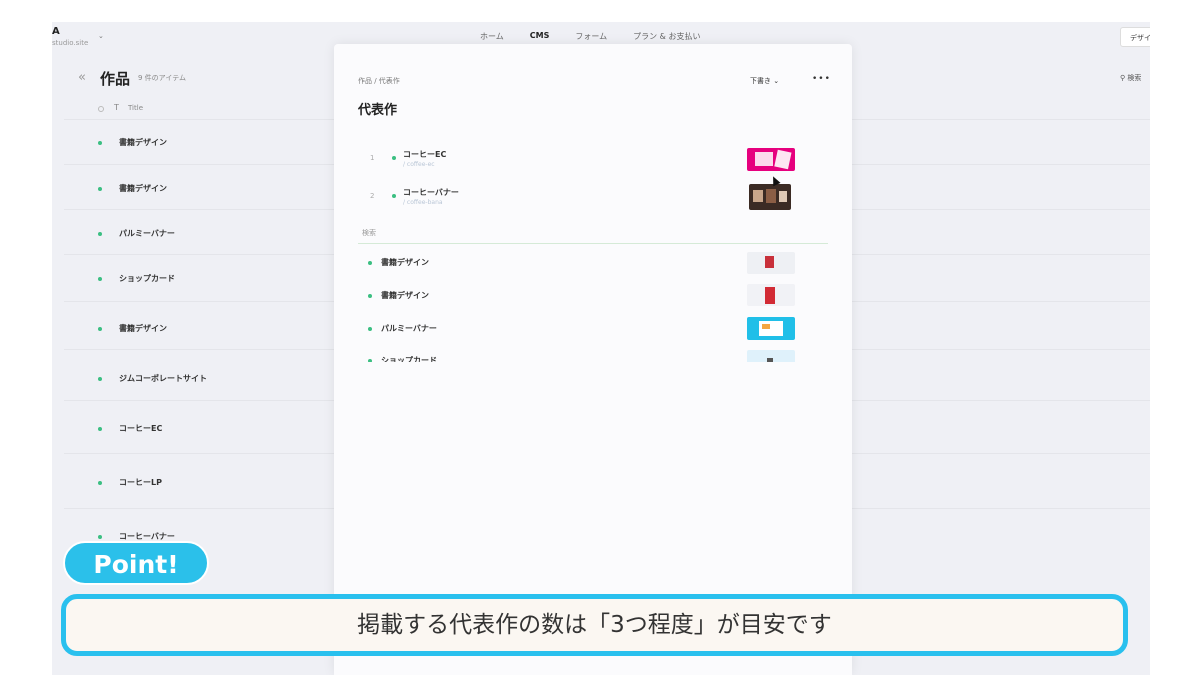 The image size is (1200, 675). What do you see at coordinates (419, 164) in the screenshot?
I see `item-slug: / coffee-ec` at bounding box center [419, 164].